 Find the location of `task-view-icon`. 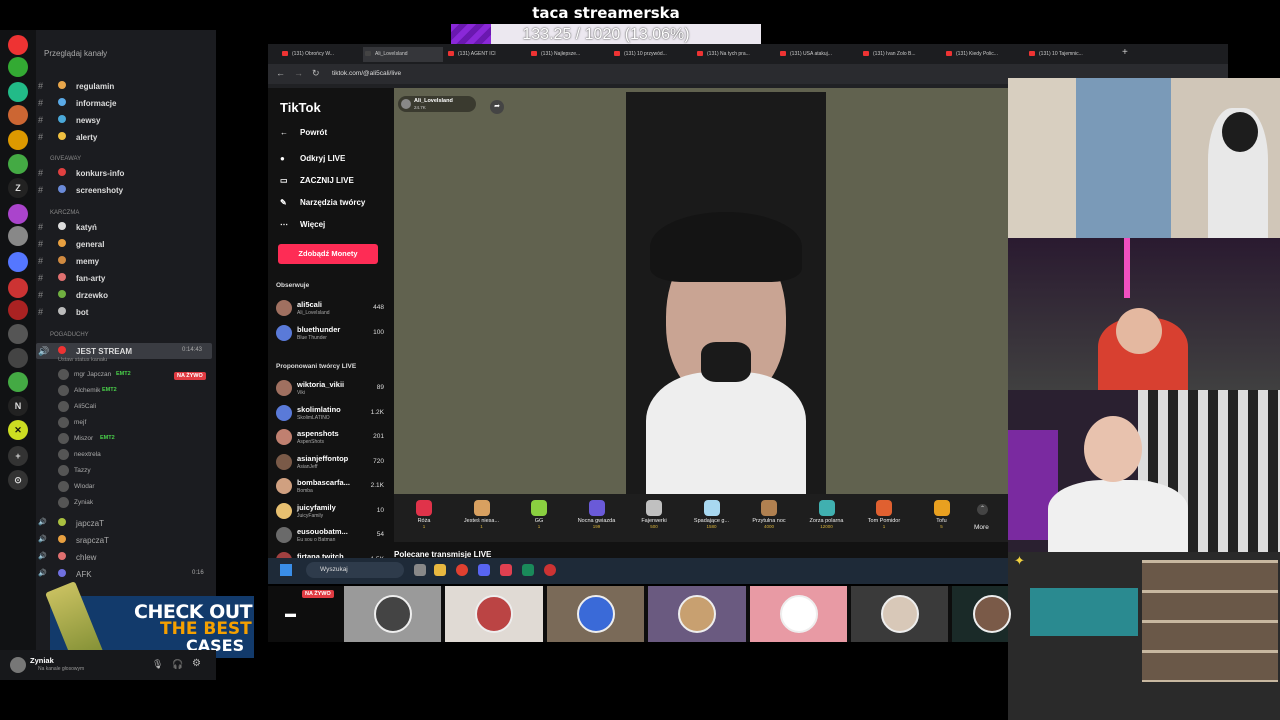

task-view-icon is located at coordinates (420, 570).